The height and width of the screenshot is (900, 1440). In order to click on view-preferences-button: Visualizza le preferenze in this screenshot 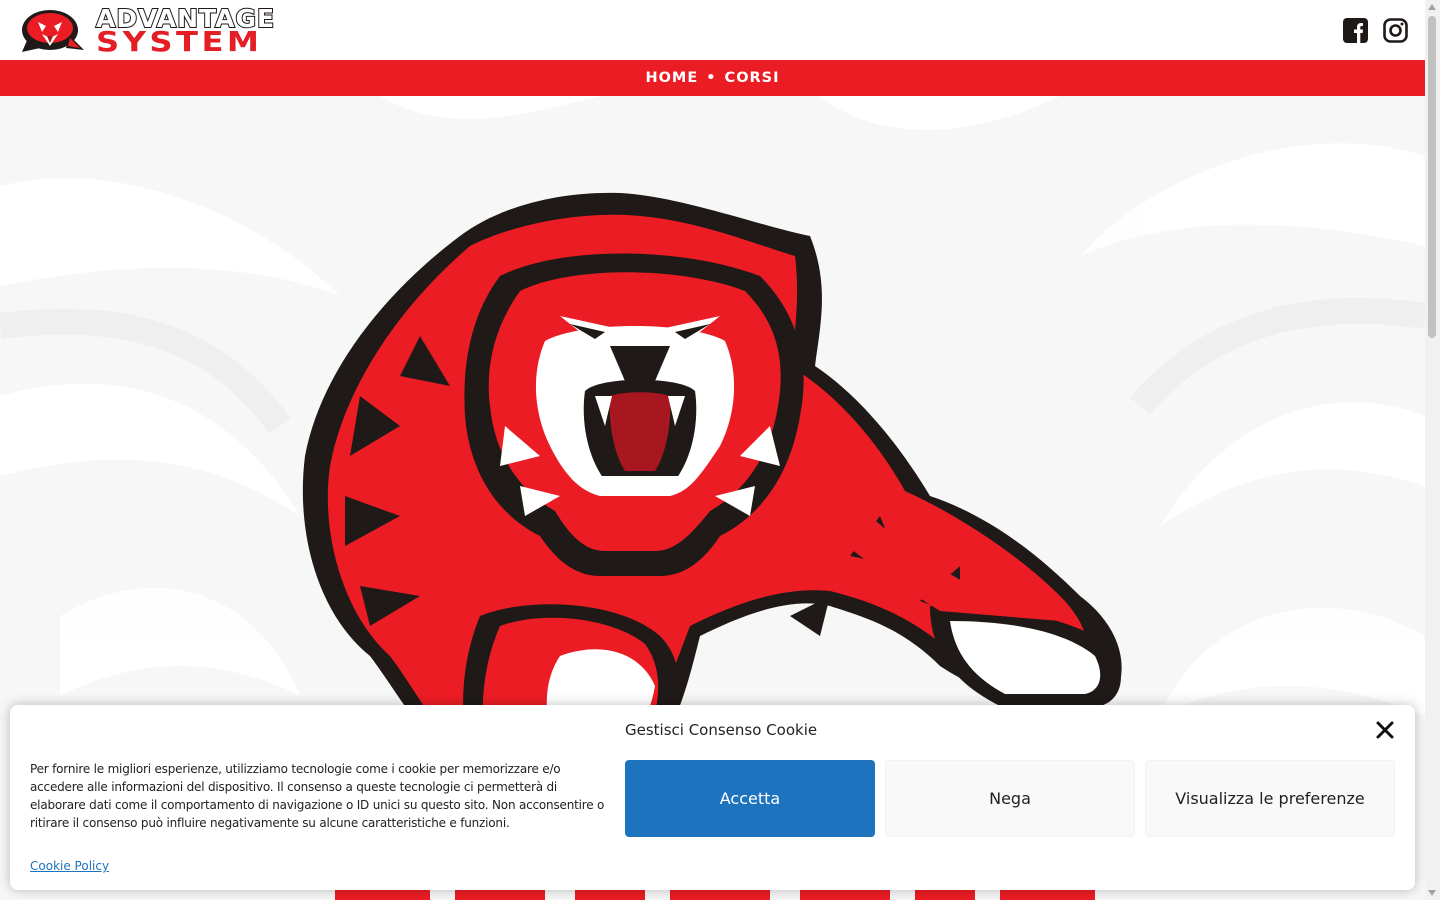, I will do `click(1270, 798)`.